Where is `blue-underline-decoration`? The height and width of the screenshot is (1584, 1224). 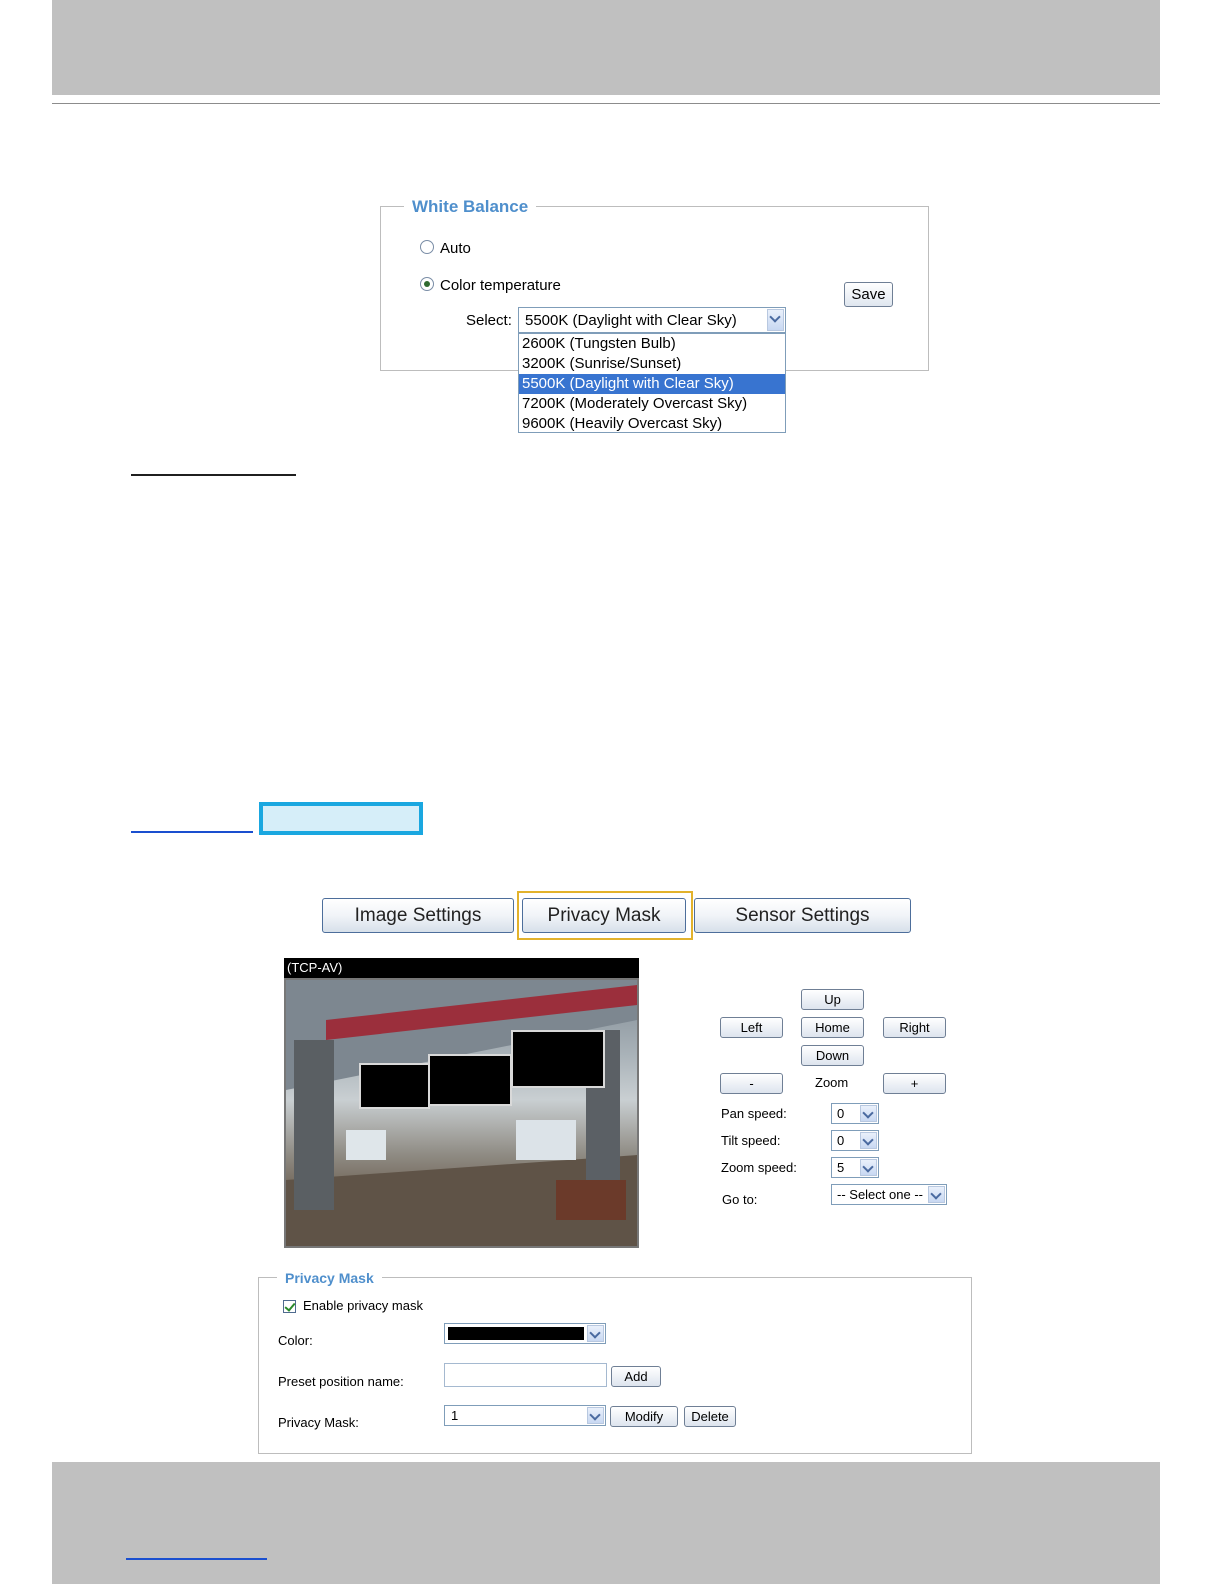
blue-underline-decoration is located at coordinates (192, 832).